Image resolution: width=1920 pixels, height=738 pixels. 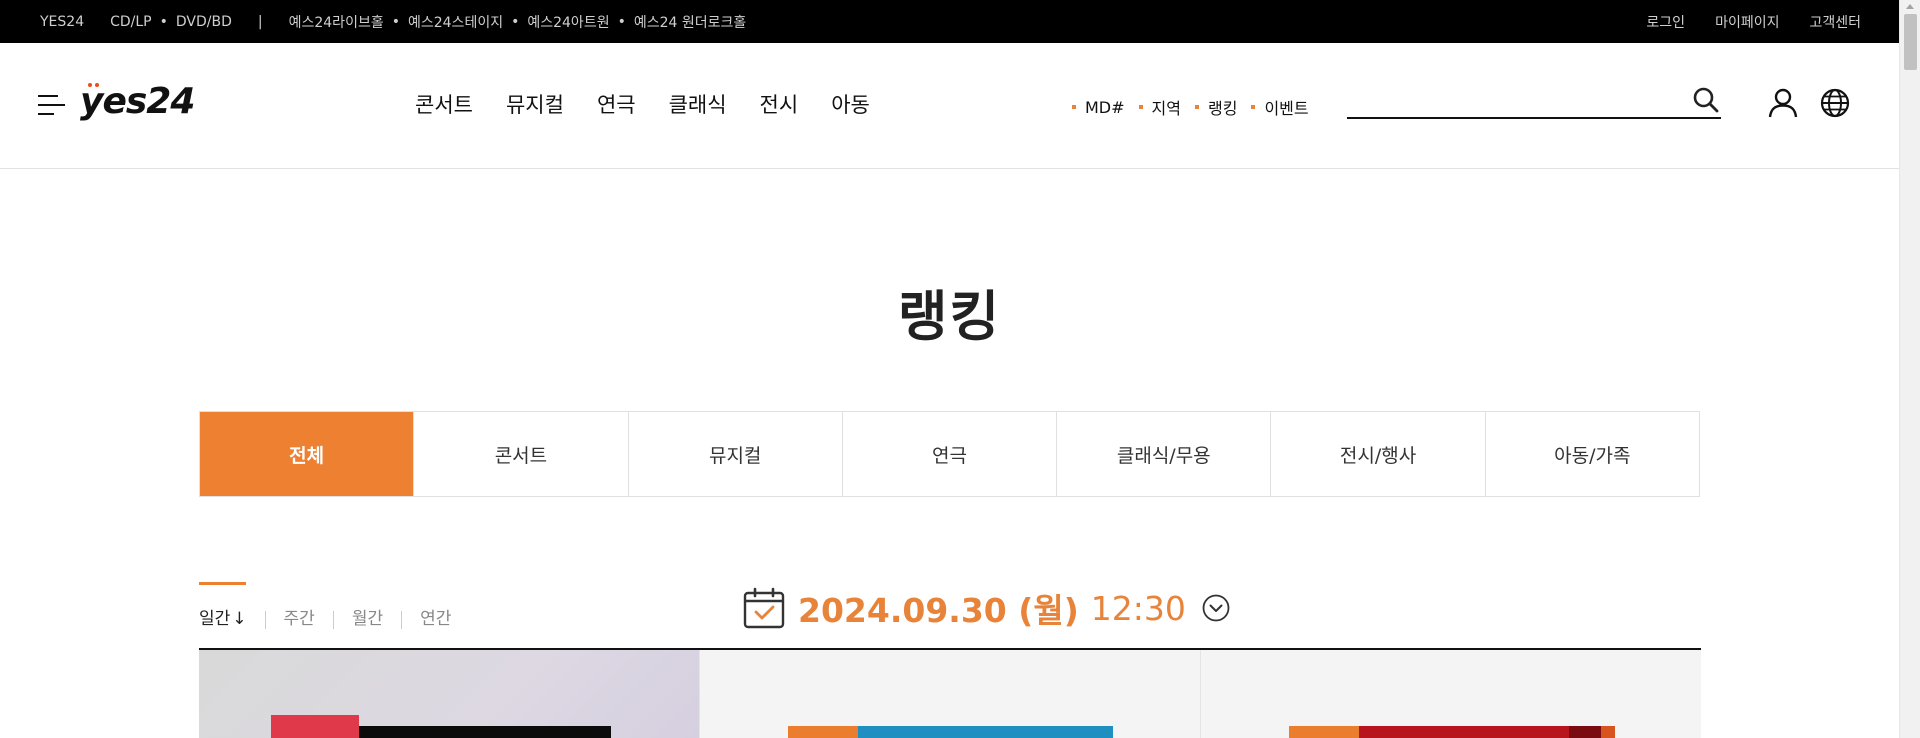 What do you see at coordinates (325, 616) in the screenshot?
I see `period-selector: 일간 ↓ 주간 월간 연간` at bounding box center [325, 616].